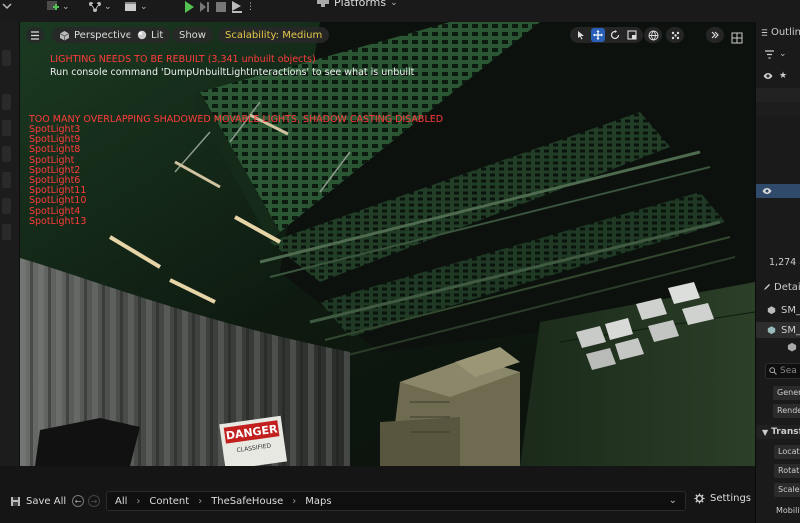 The height and width of the screenshot is (523, 800). Describe the element at coordinates (787, 452) in the screenshot. I see `location-dropdown: Locati` at that location.